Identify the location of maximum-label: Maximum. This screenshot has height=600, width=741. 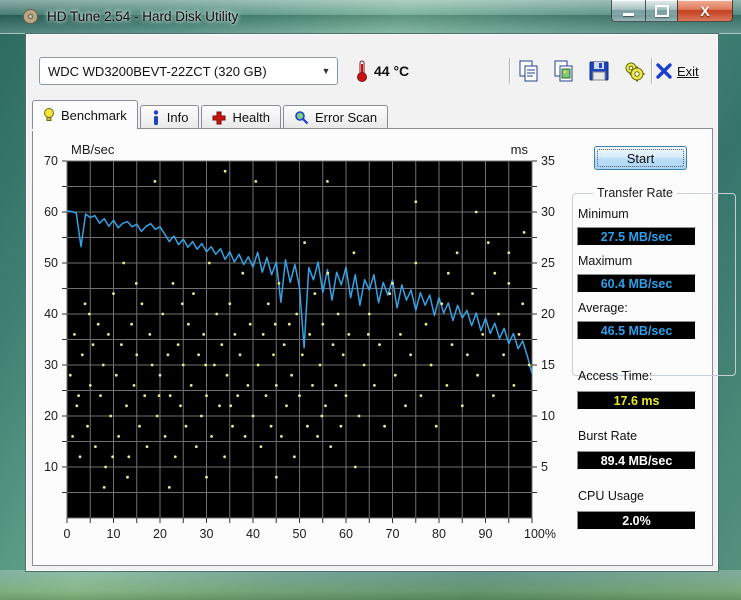
(605, 261).